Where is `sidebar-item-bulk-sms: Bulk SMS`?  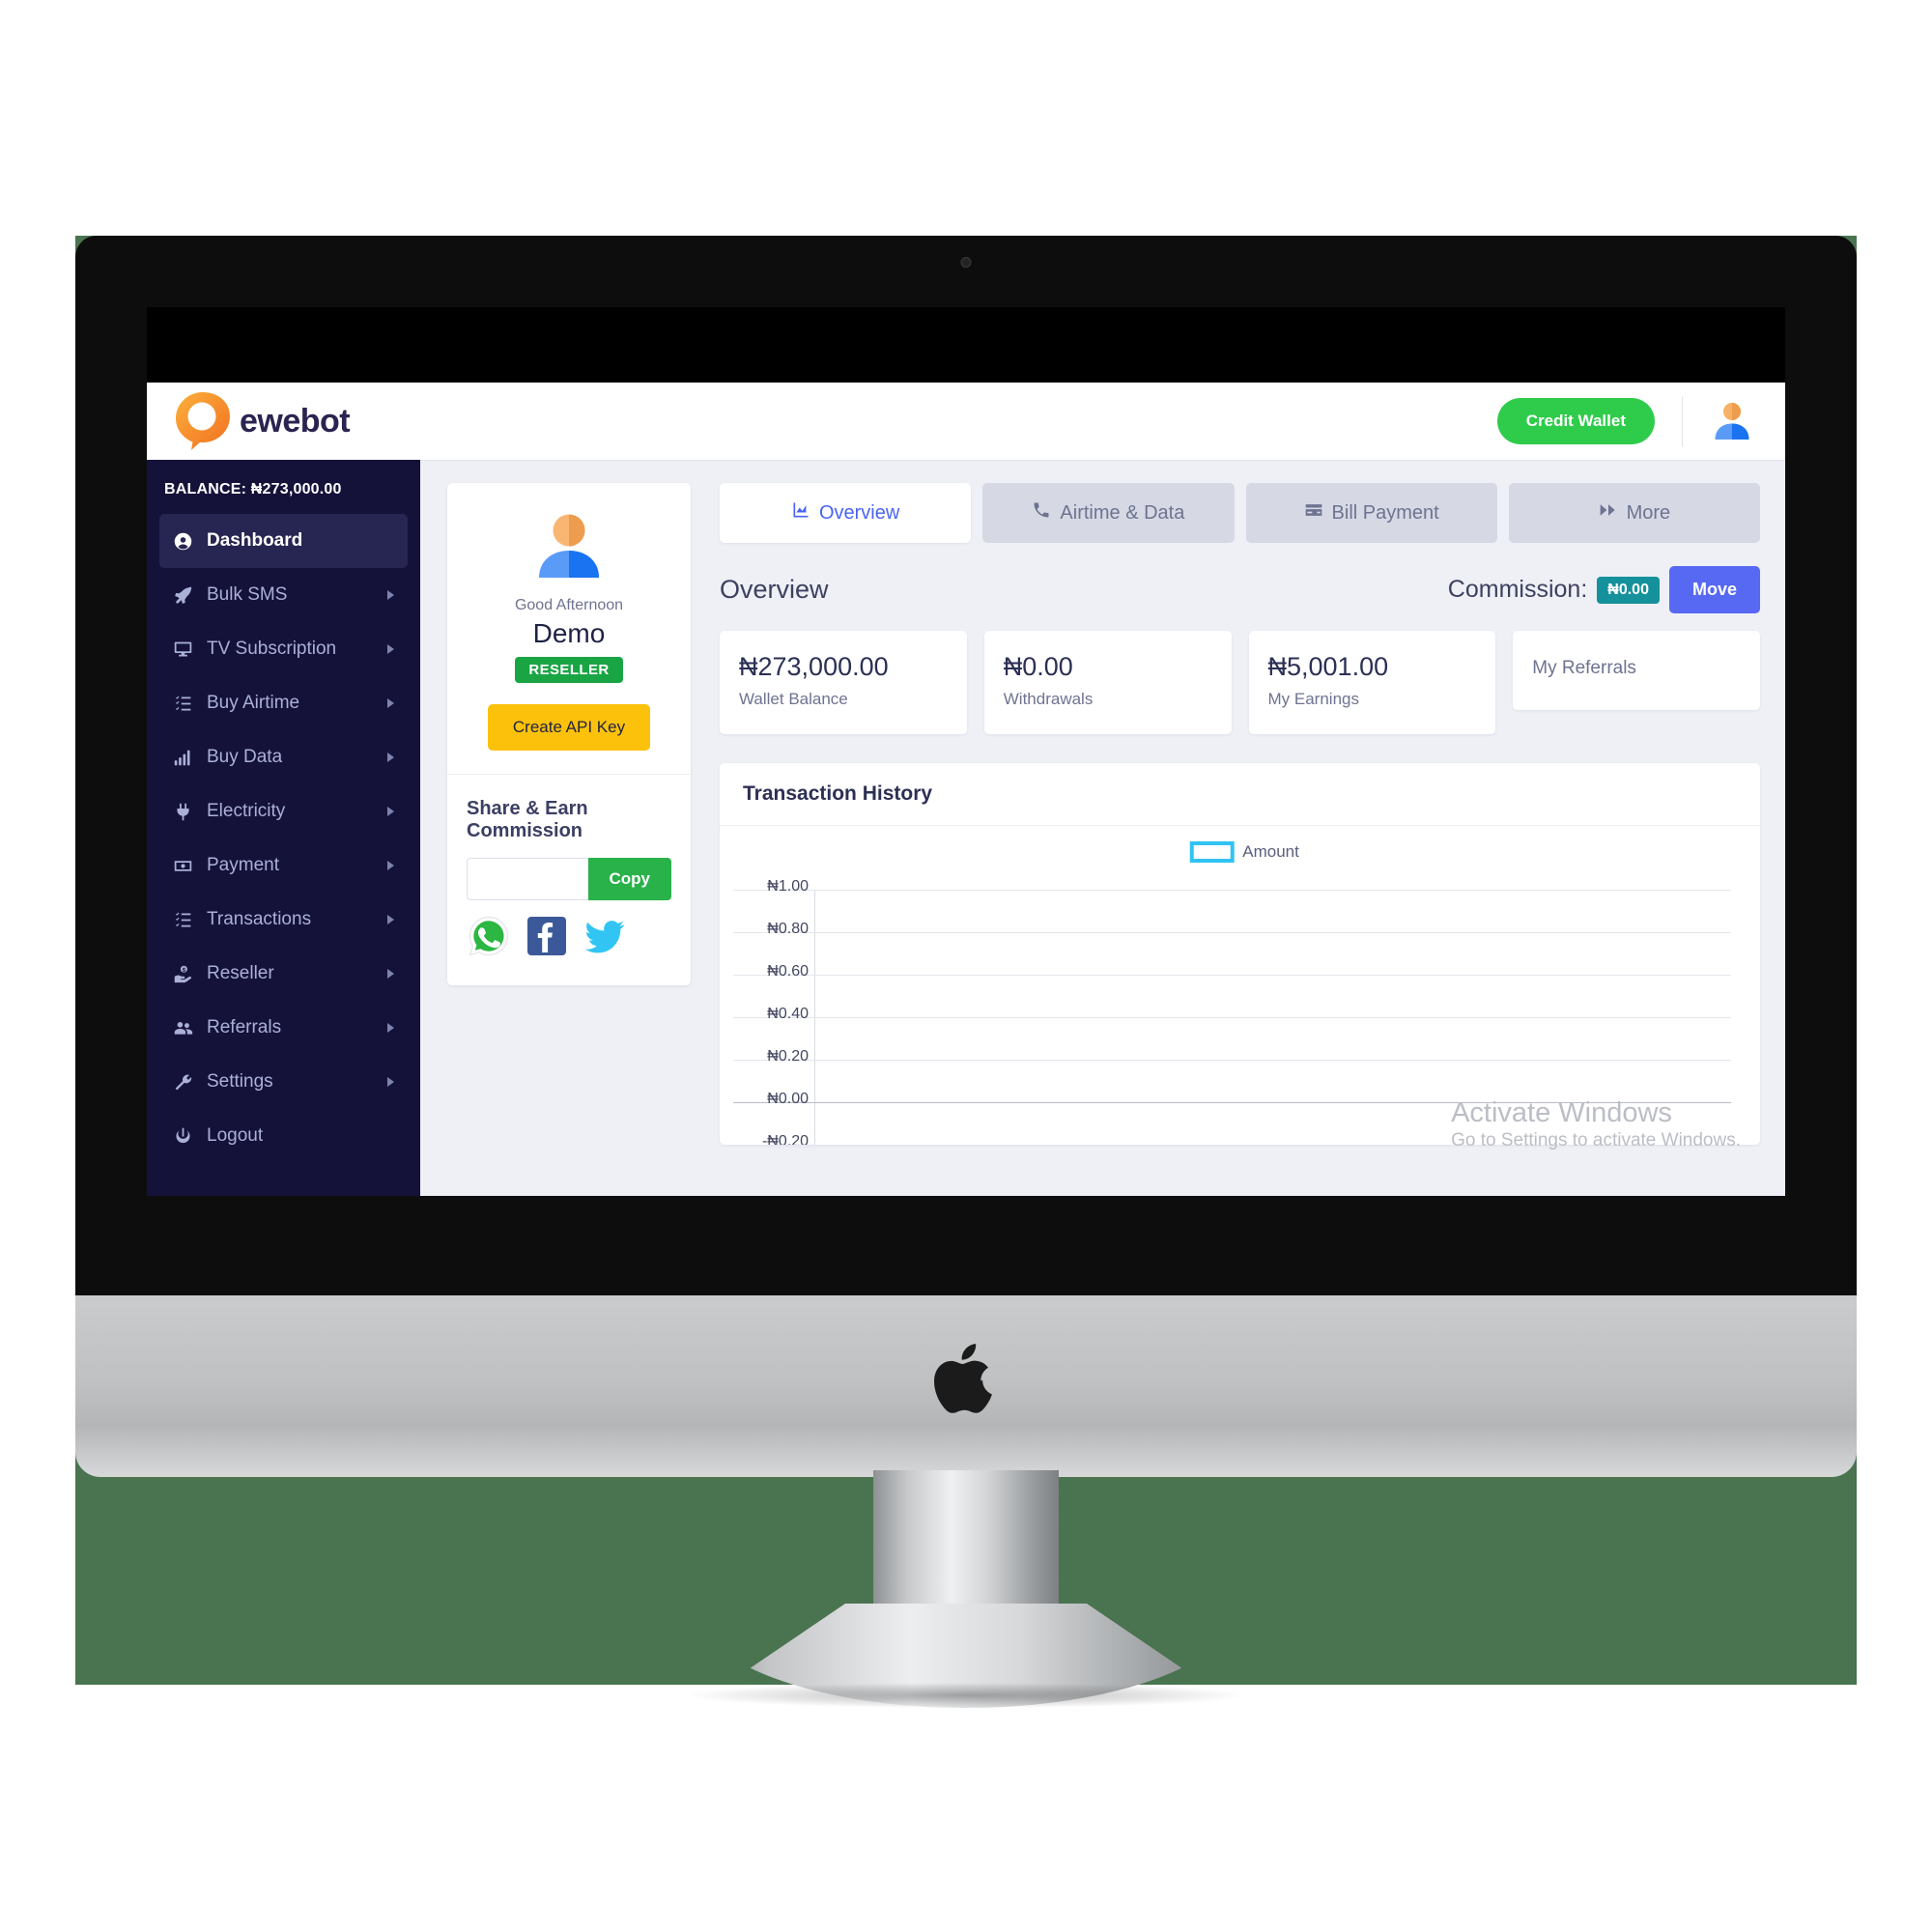
sidebar-item-bulk-sms: Bulk SMS is located at coordinates (283, 595).